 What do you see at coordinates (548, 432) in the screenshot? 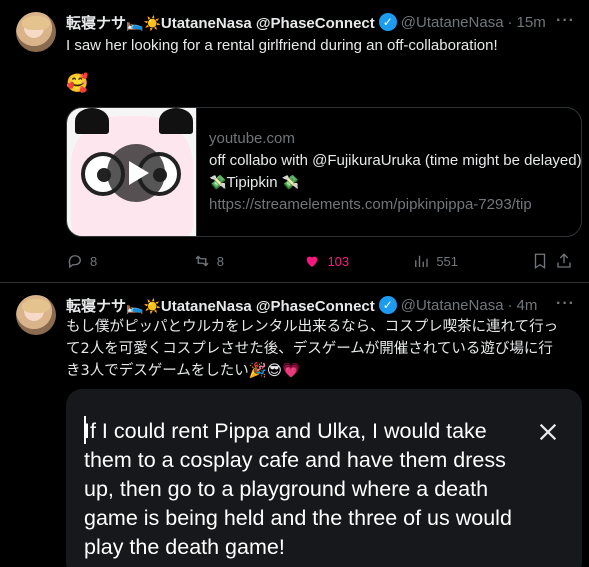
I see `close-icon` at bounding box center [548, 432].